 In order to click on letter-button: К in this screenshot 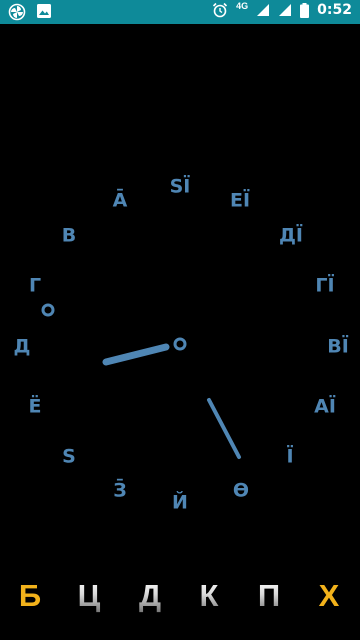, I will do `click(209, 596)`.